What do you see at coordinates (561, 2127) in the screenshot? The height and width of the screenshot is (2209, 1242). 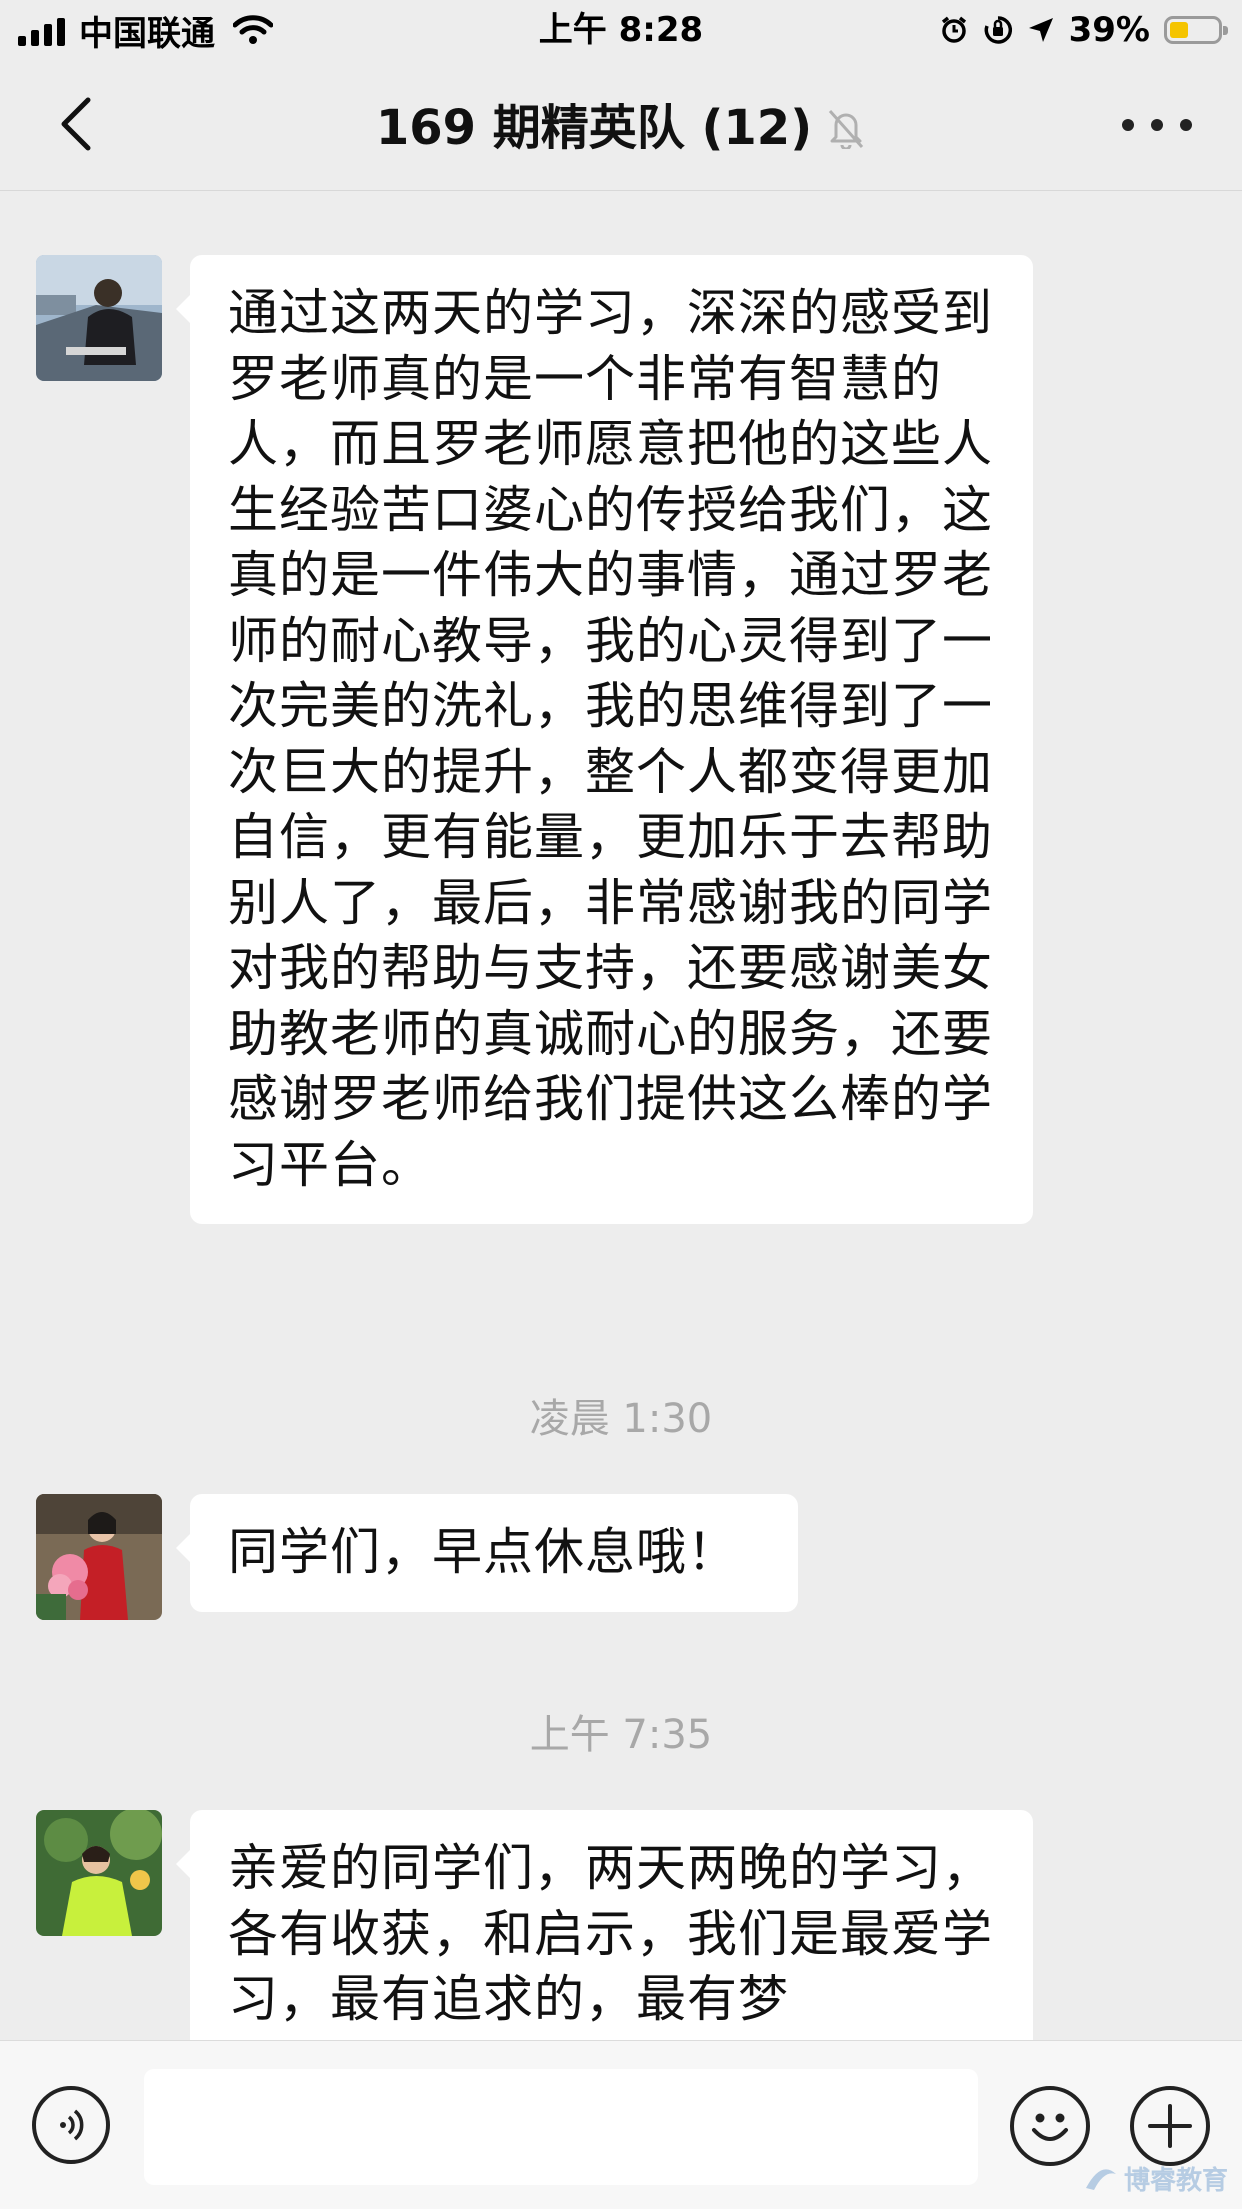 I see `message-input` at bounding box center [561, 2127].